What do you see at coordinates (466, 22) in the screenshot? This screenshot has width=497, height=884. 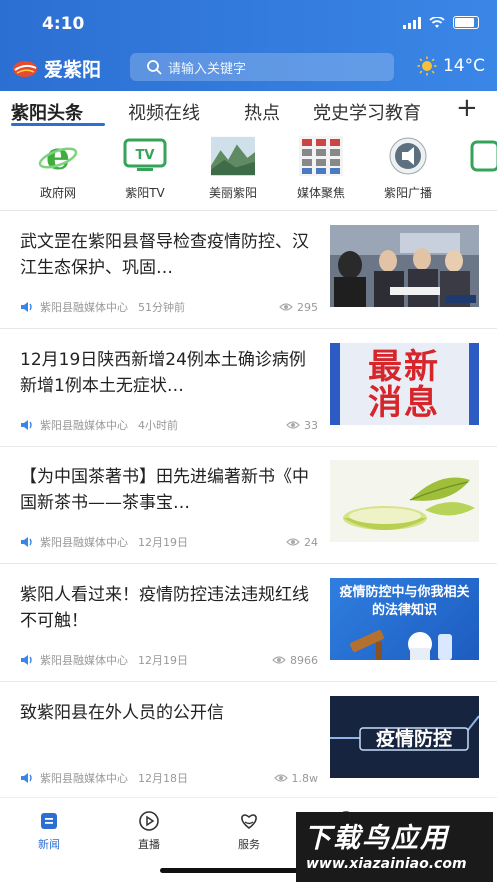 I see `battery-icon` at bounding box center [466, 22].